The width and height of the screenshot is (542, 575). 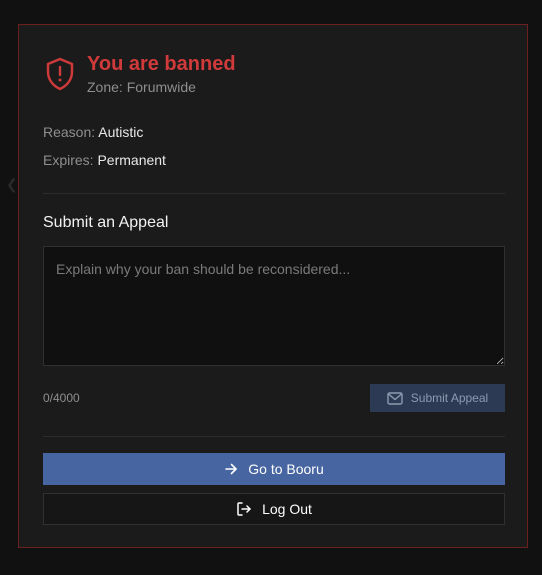 What do you see at coordinates (106, 222) in the screenshot?
I see `appeal-title: Submit an Appeal` at bounding box center [106, 222].